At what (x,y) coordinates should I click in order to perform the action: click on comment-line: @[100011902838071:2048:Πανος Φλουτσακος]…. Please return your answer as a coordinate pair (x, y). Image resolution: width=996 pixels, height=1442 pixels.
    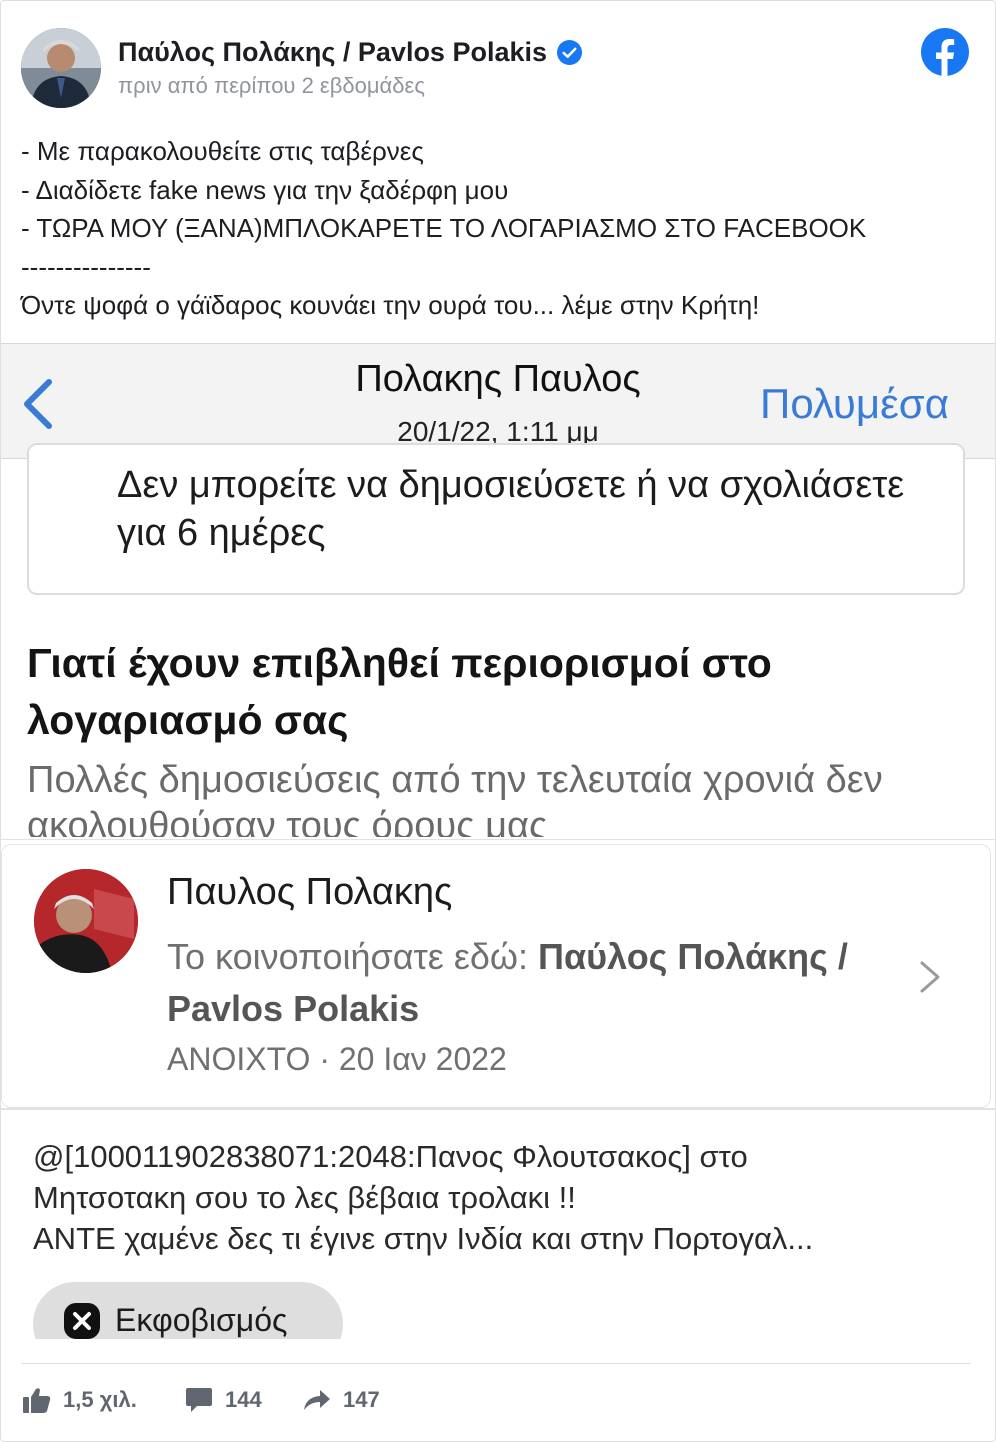
    Looking at the image, I should click on (390, 1156).